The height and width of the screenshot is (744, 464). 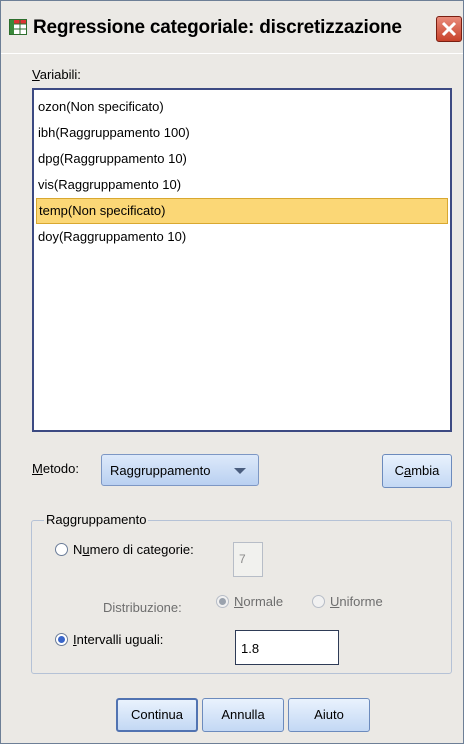 What do you see at coordinates (248, 559) in the screenshot?
I see `num-categories-field: 7` at bounding box center [248, 559].